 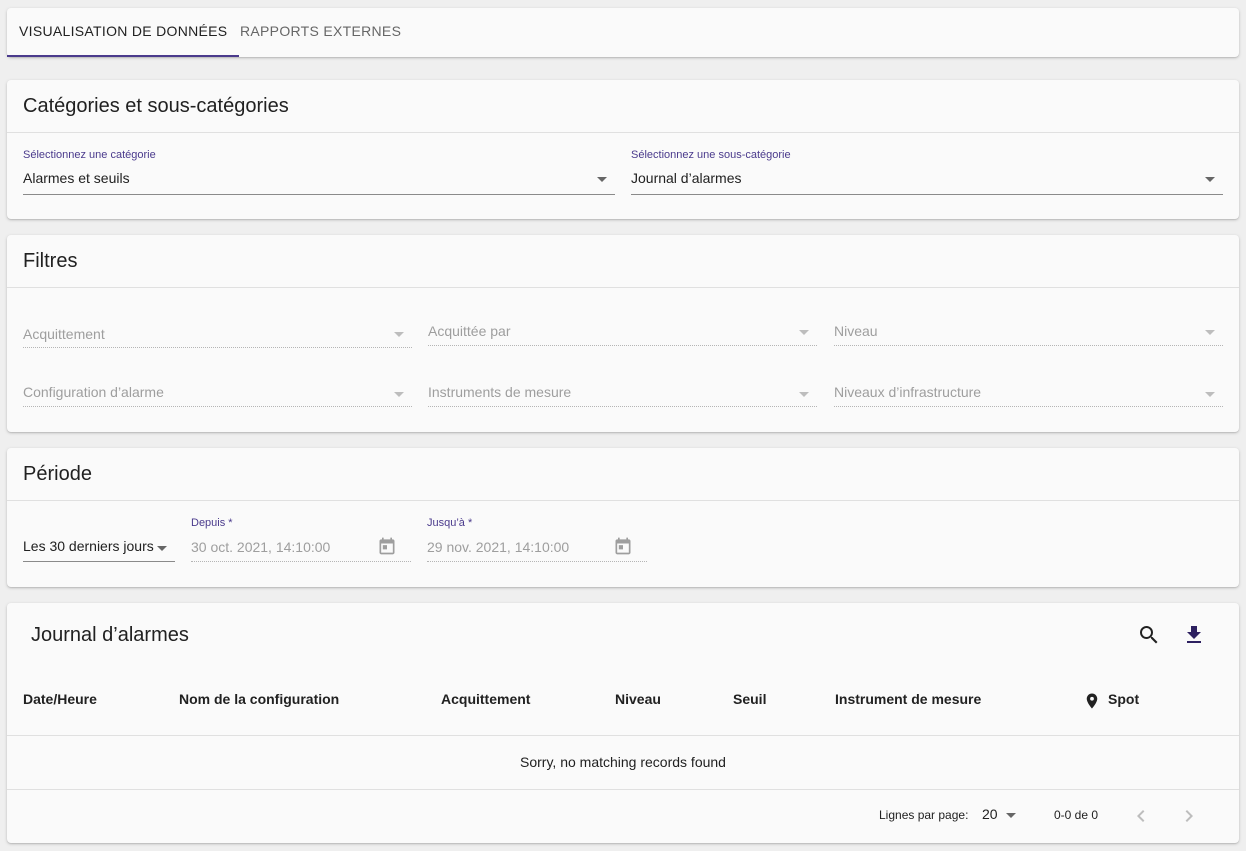 What do you see at coordinates (908, 392) in the screenshot?
I see `filter-placeholder: Niveaux d’infrastructure` at bounding box center [908, 392].